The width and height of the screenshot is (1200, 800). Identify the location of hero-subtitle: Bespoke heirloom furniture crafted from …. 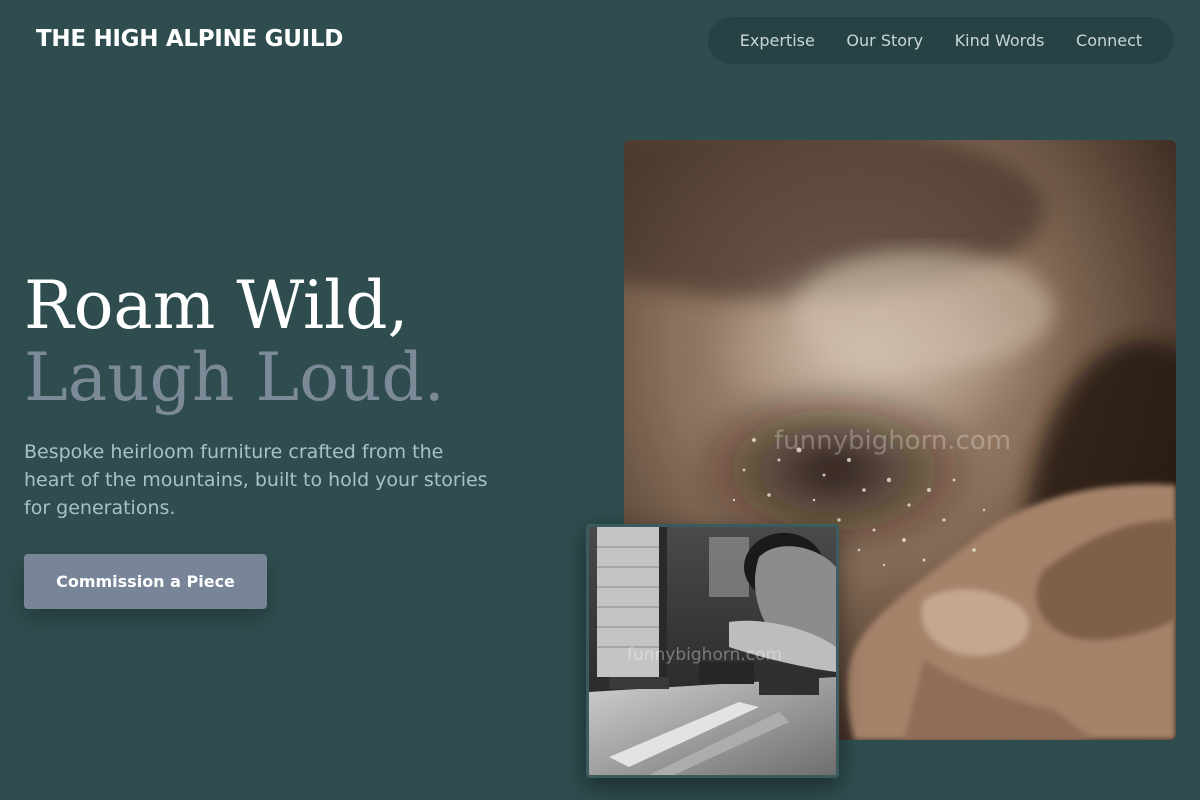
(256, 480).